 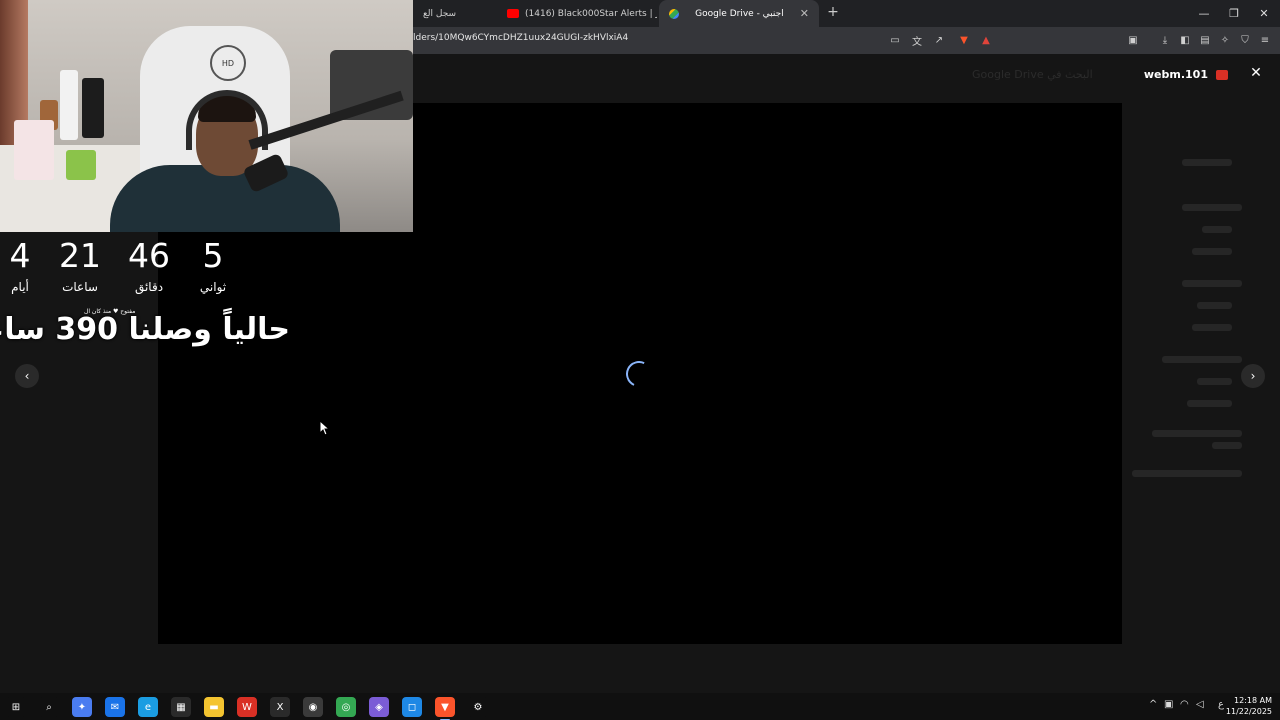 What do you see at coordinates (1153, 704) in the screenshot?
I see `tray-overflow-icon: ^` at bounding box center [1153, 704].